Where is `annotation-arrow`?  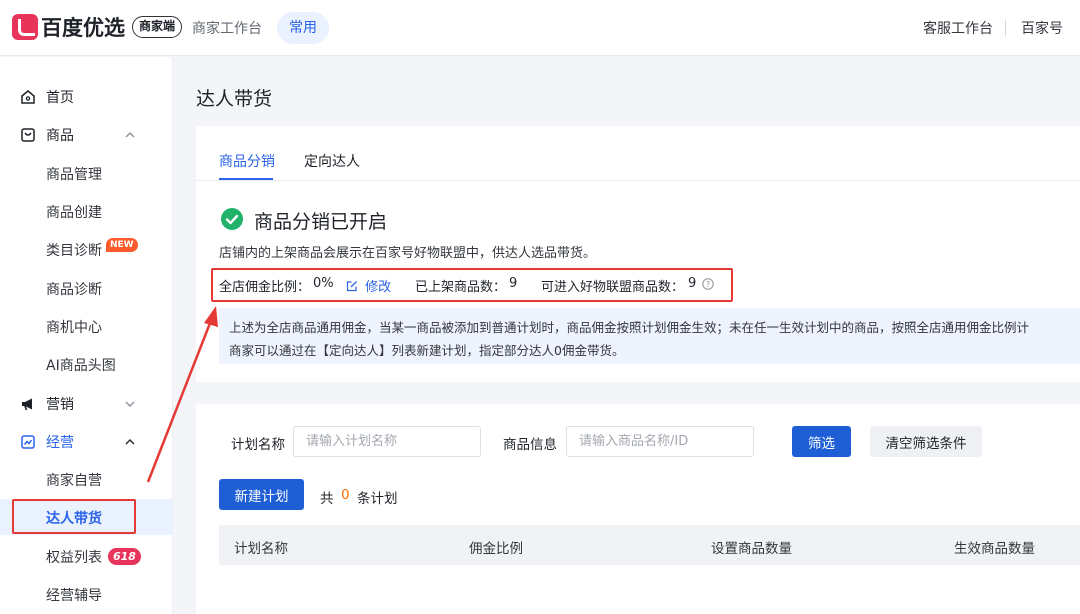
annotation-arrow is located at coordinates (182, 394).